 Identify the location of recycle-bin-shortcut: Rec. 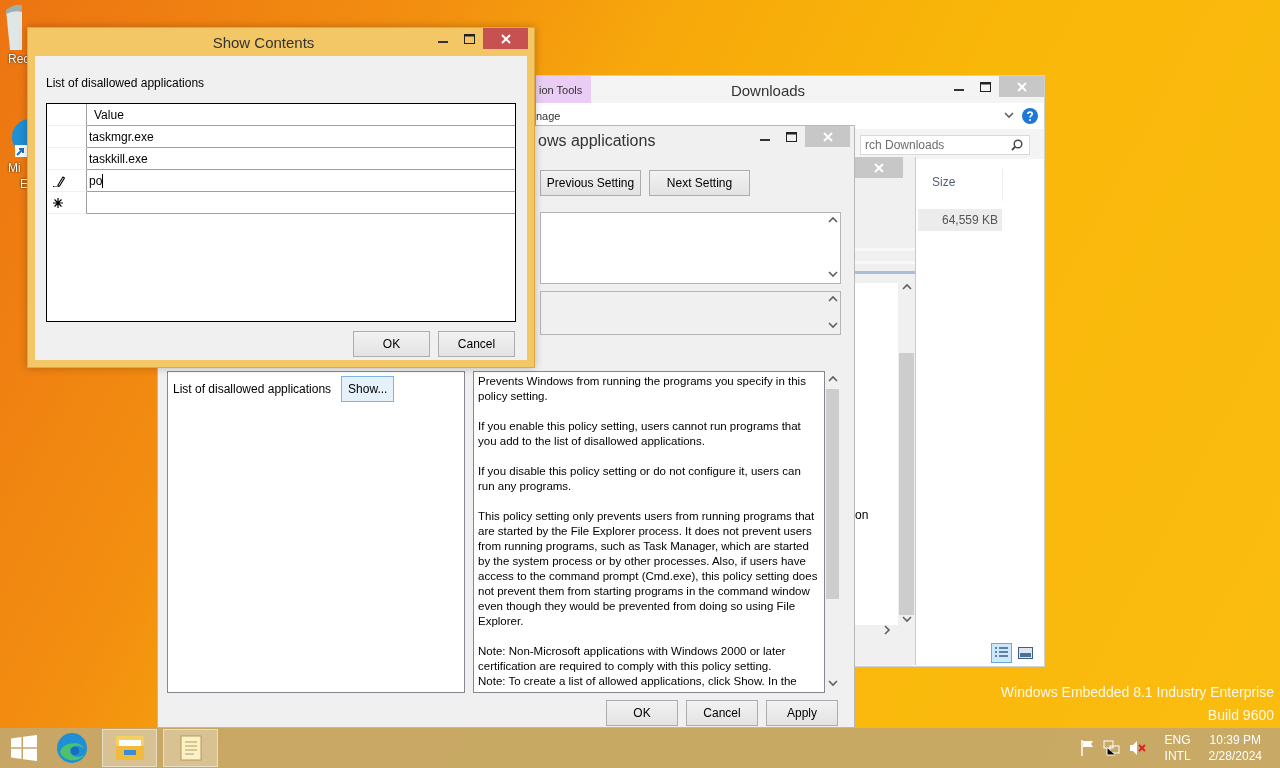
(16, 35).